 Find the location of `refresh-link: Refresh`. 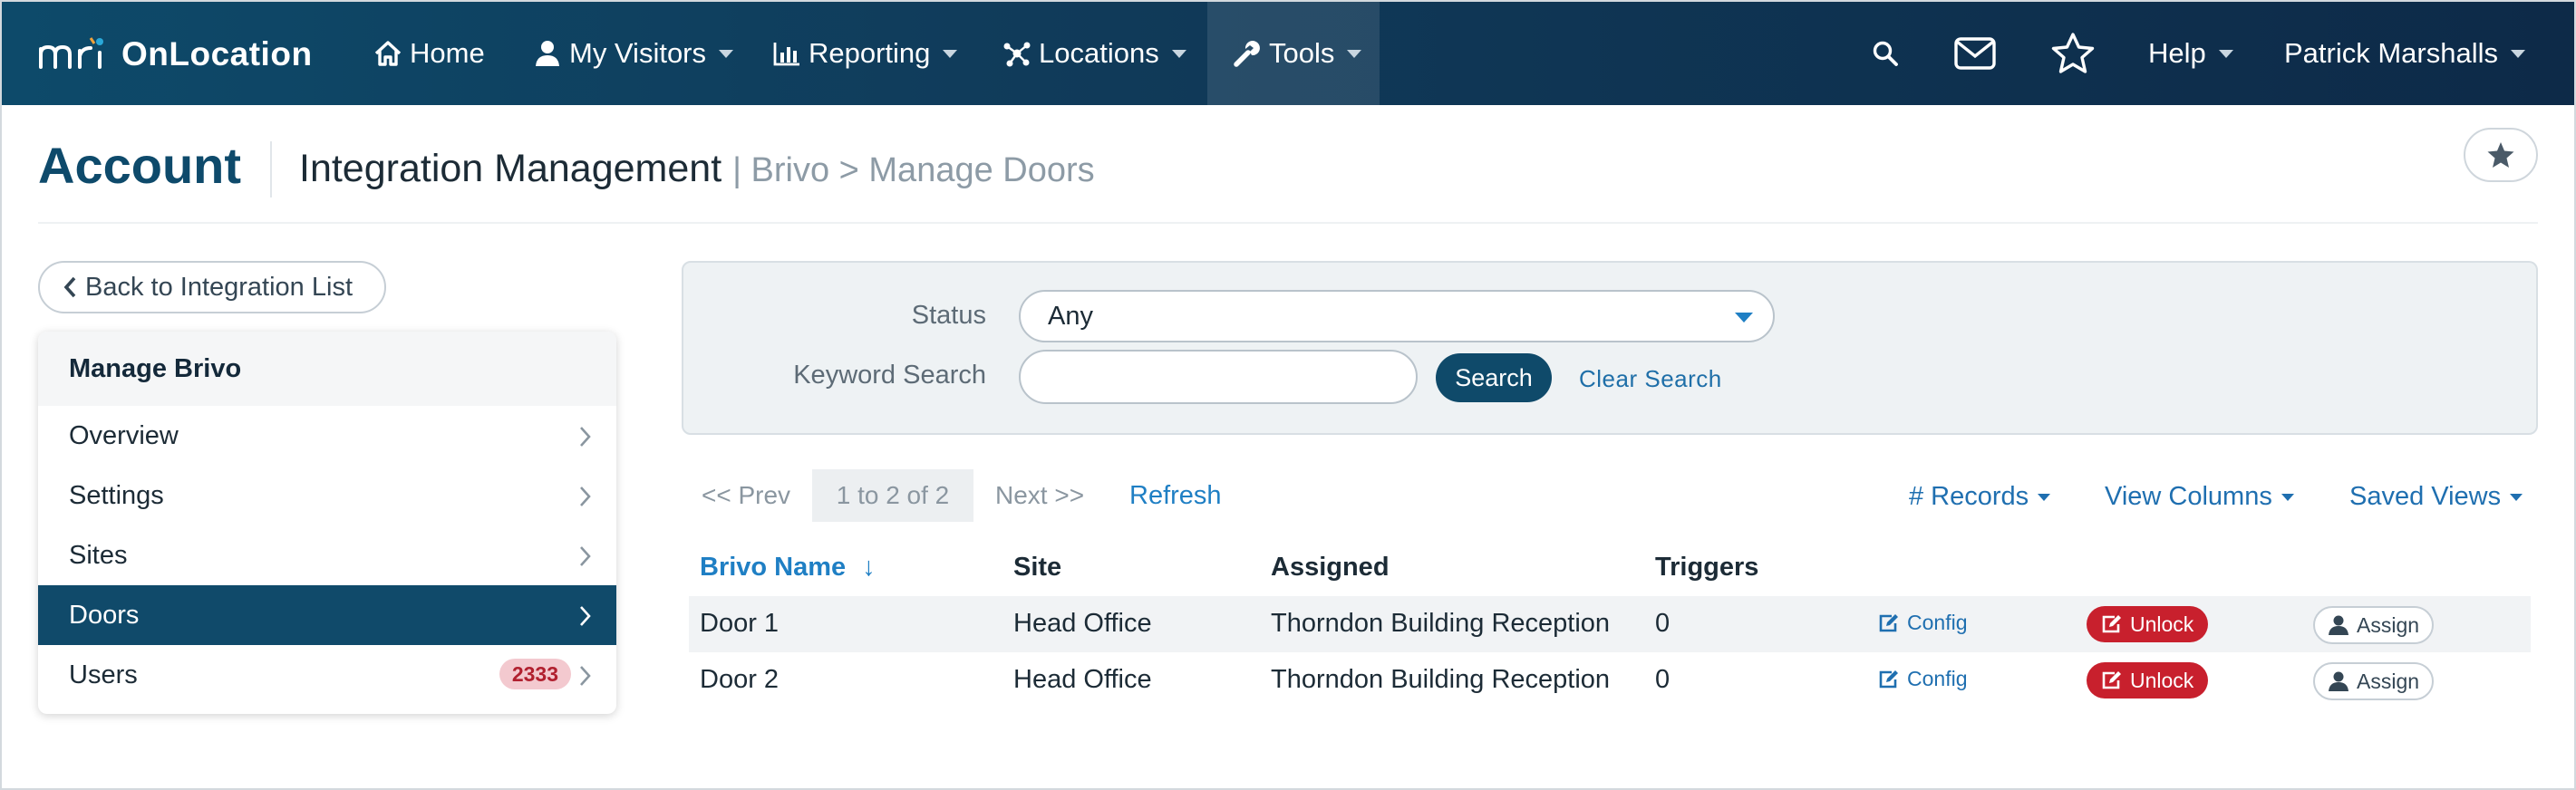

refresh-link: Refresh is located at coordinates (1175, 496).